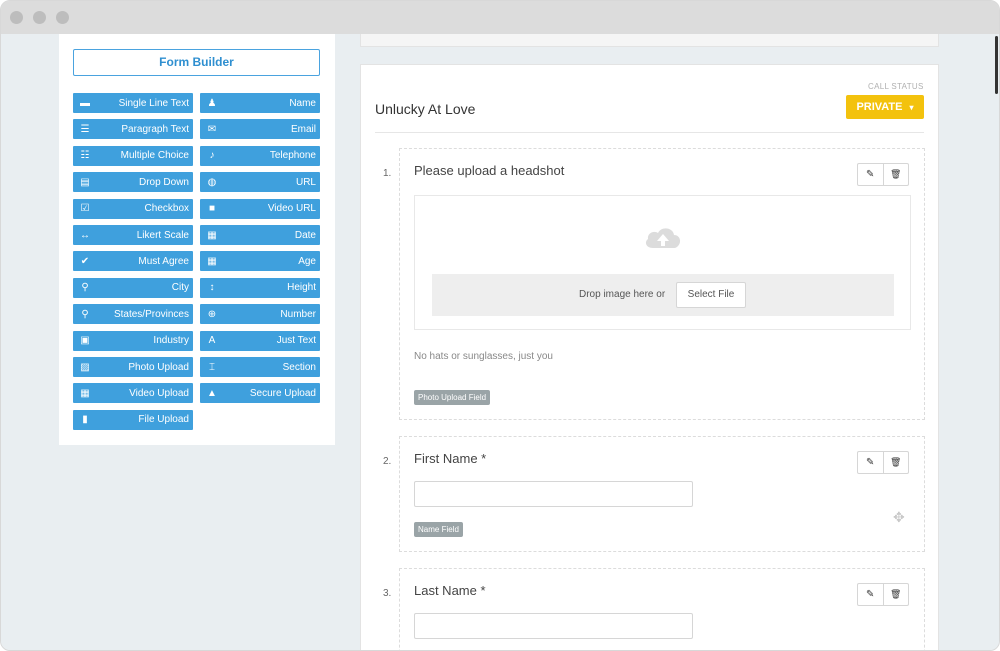  I want to click on bell-icon: ♪, so click(212, 156).